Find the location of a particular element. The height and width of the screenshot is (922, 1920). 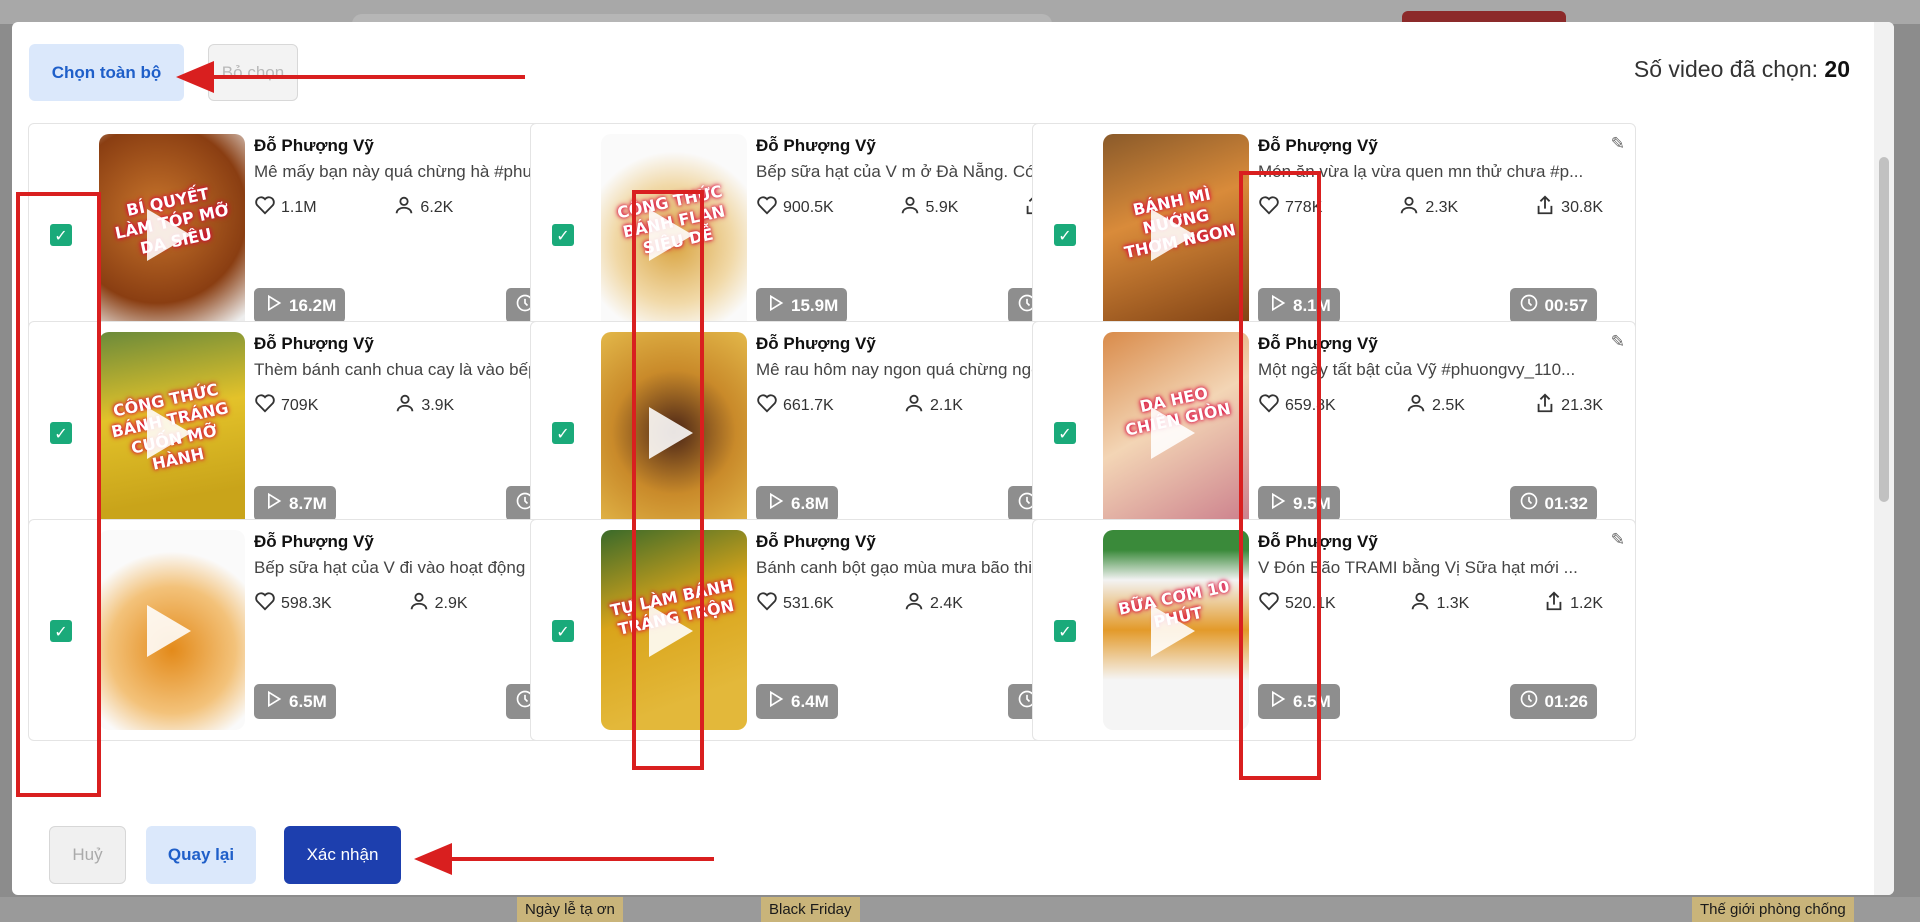

video-thumbnail: DA HEO CHIÊN GIÒN is located at coordinates (1176, 432).